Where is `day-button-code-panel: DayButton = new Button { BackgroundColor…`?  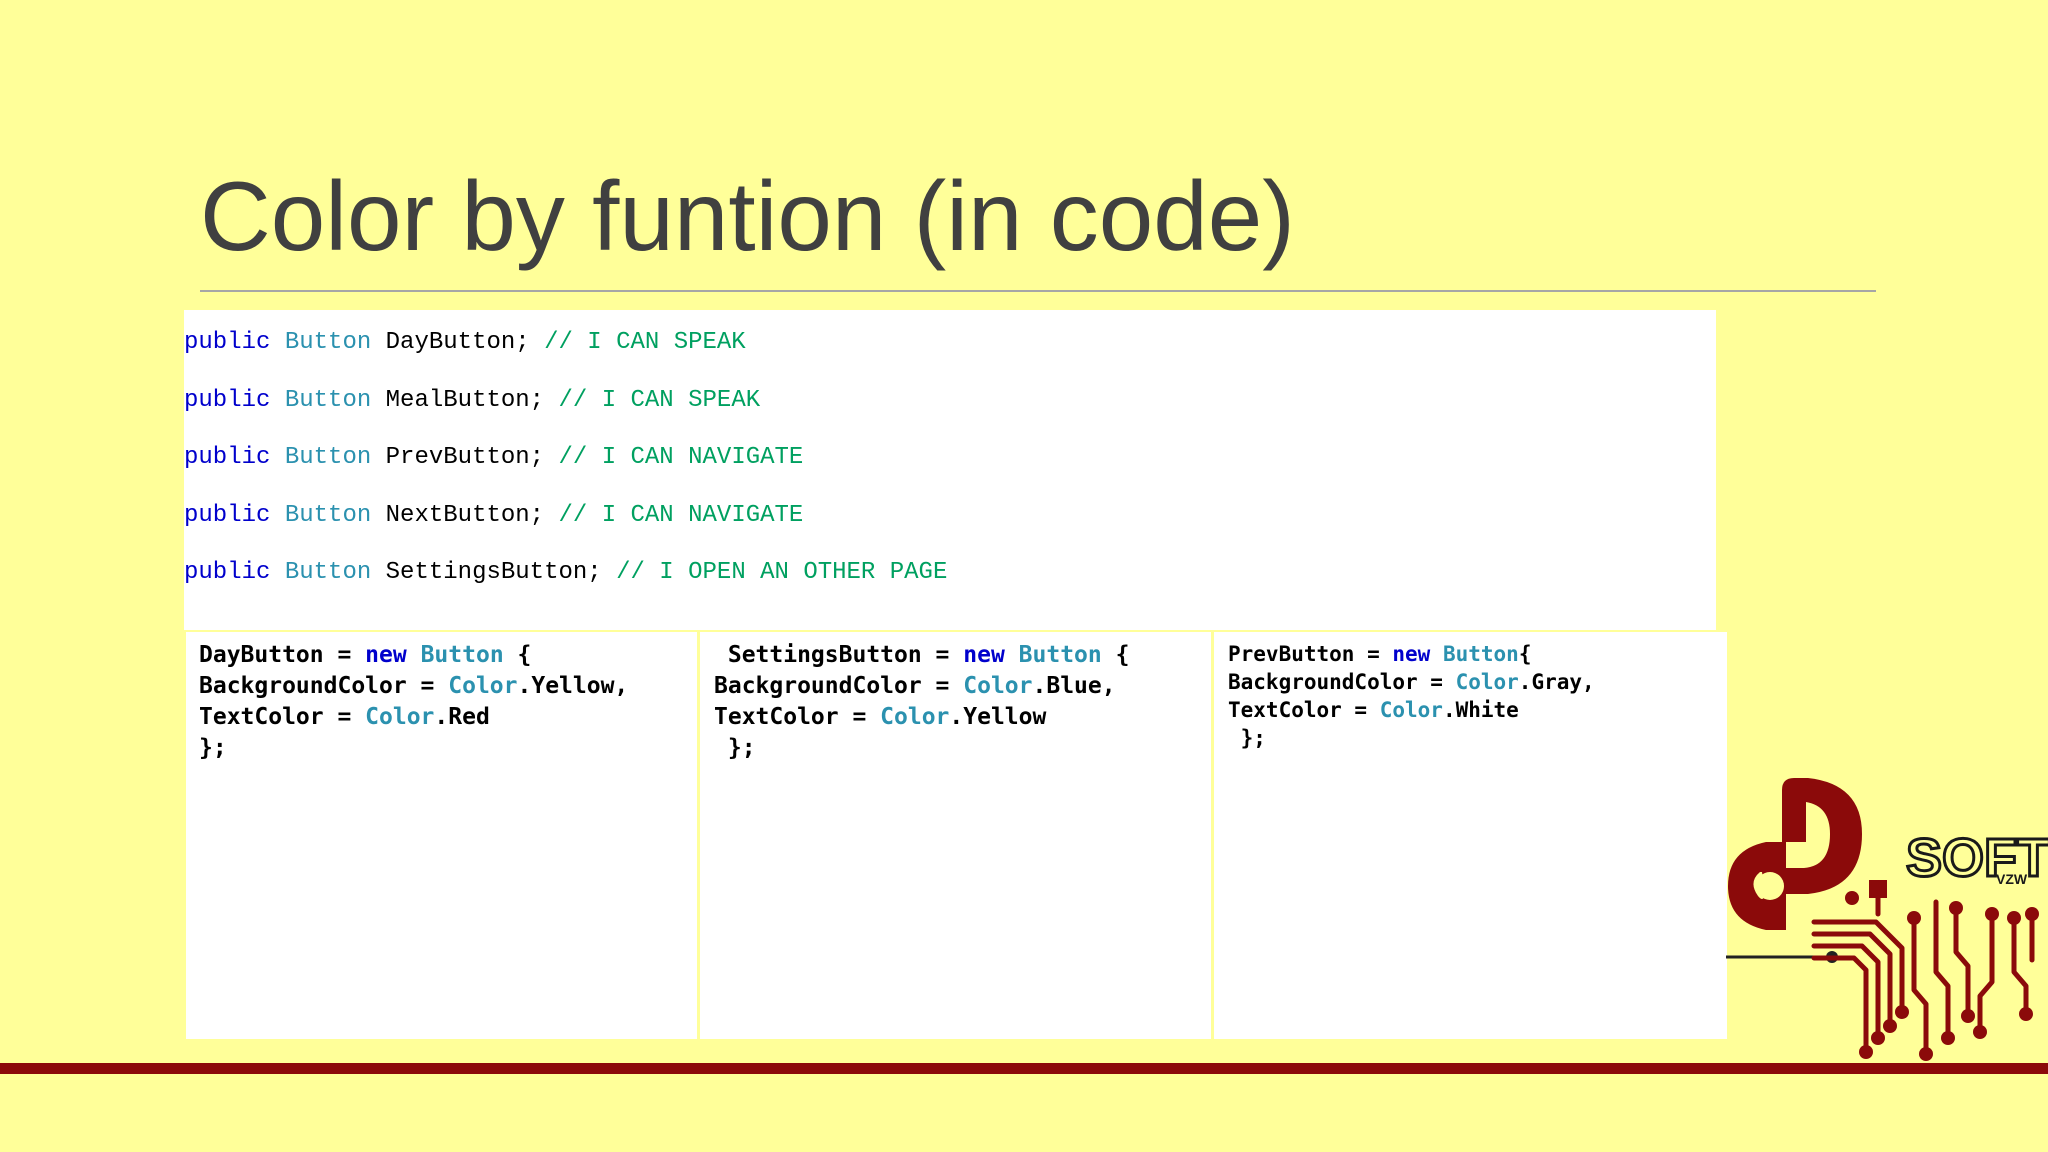 day-button-code-panel: DayButton = new Button { BackgroundColor… is located at coordinates (441, 835).